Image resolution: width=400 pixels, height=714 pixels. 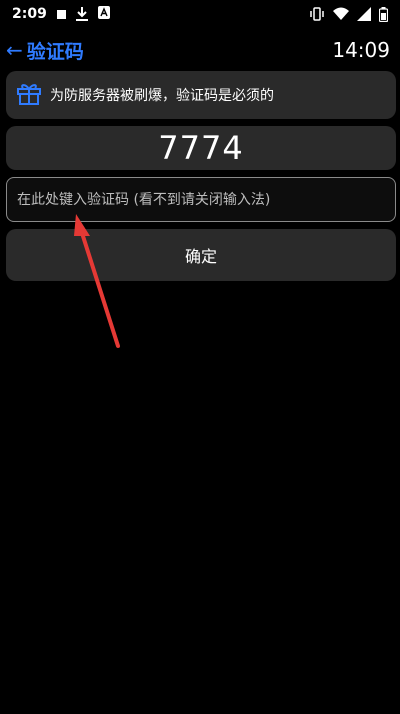 What do you see at coordinates (361, 50) in the screenshot?
I see `header-clock: 14:09` at bounding box center [361, 50].